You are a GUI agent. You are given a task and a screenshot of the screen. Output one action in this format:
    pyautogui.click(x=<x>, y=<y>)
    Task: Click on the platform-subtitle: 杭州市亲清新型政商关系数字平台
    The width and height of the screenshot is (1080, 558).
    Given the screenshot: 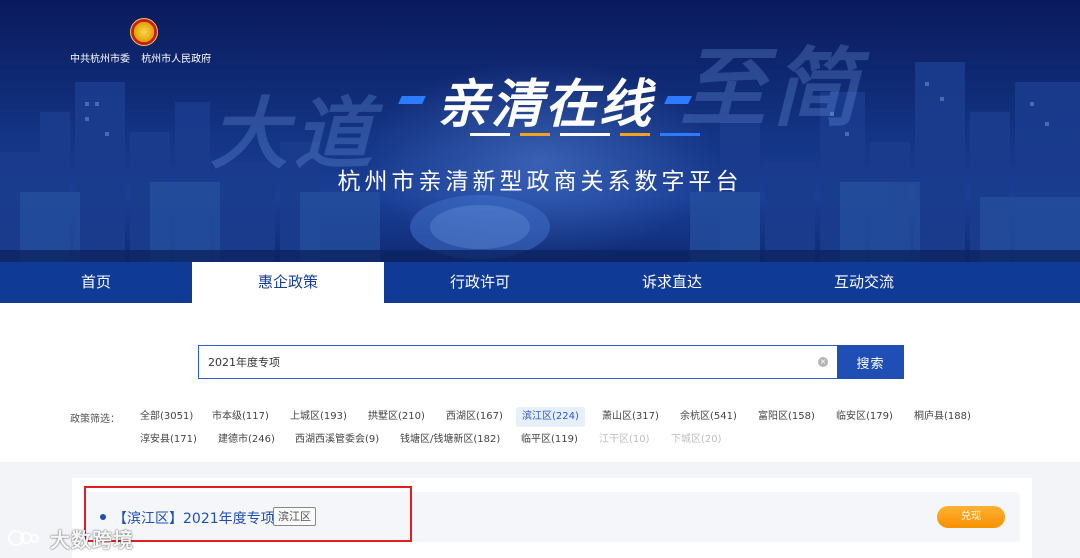 What is the action you would take?
    pyautogui.click(x=540, y=182)
    